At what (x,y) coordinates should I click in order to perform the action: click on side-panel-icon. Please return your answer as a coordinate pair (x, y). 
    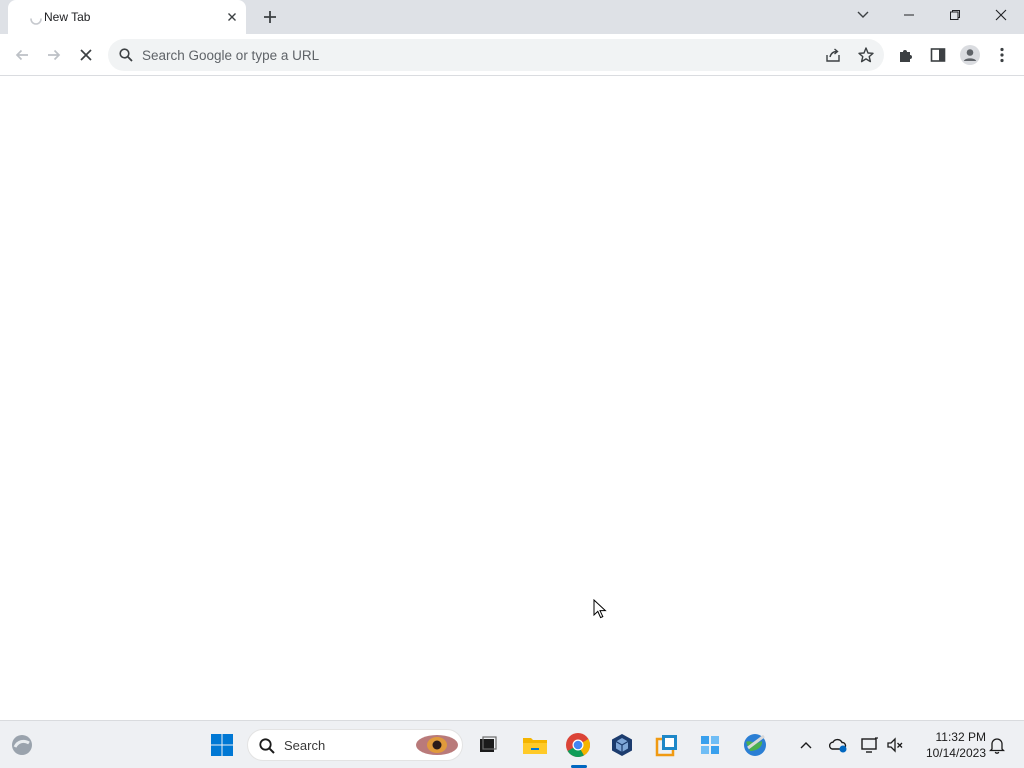
    Looking at the image, I should click on (938, 55).